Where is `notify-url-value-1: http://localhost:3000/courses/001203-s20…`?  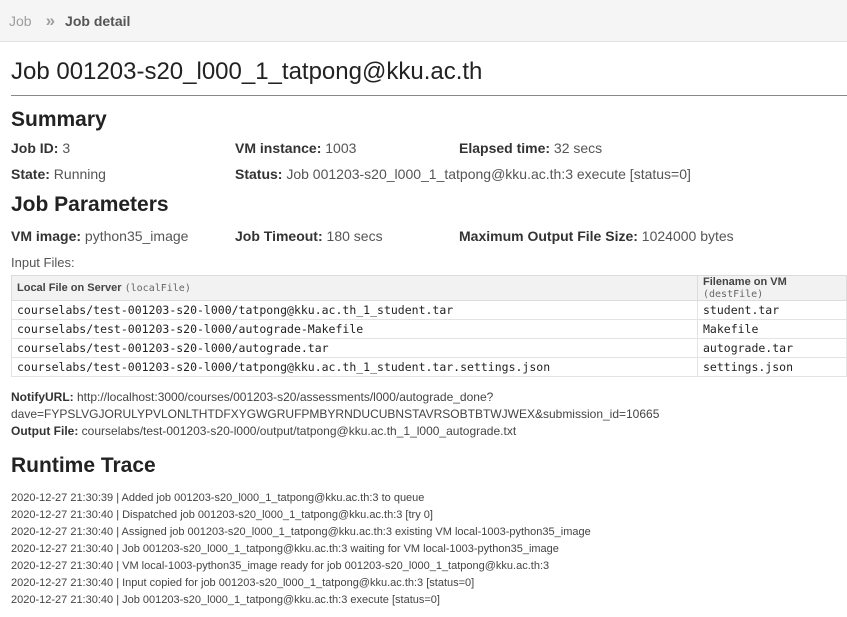
notify-url-value-1: http://localhost:3000/courses/001203-s20… is located at coordinates (285, 397).